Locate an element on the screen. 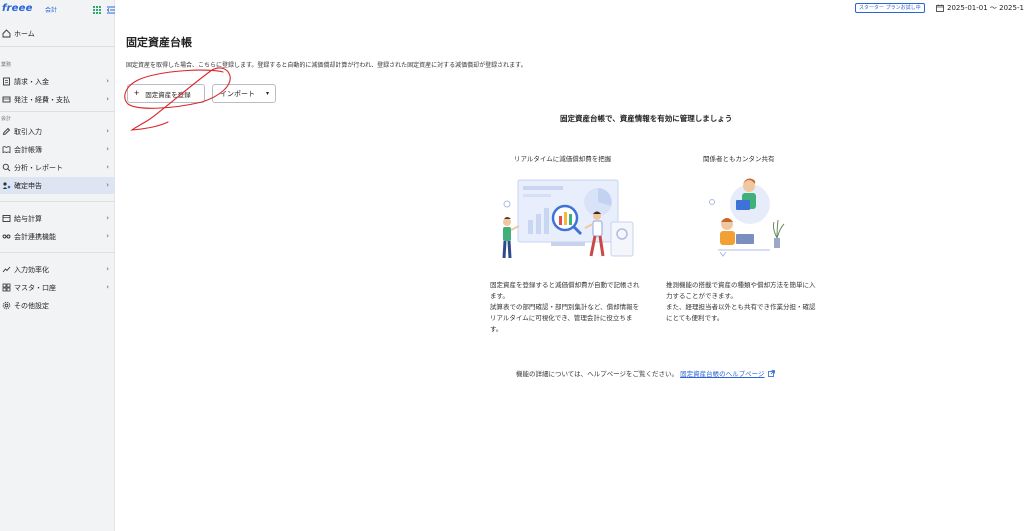  sidebar-item-label: ホーム is located at coordinates (24, 33).